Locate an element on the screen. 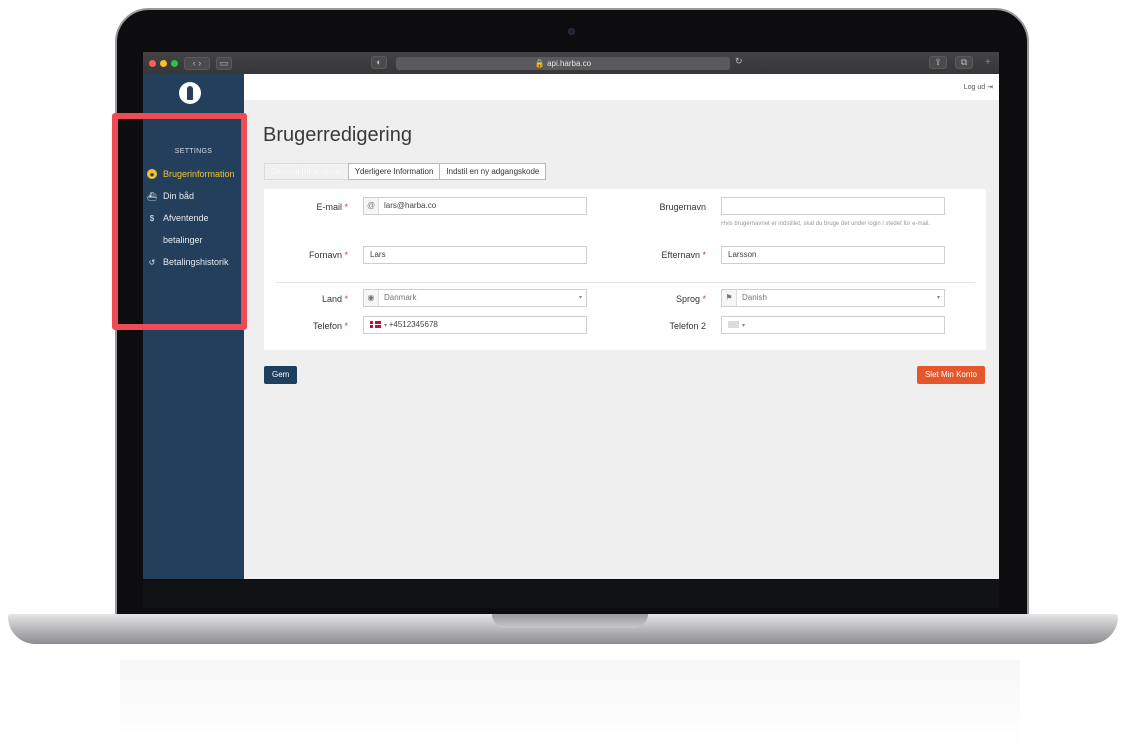  maximize-window-icon is located at coordinates (174, 63).